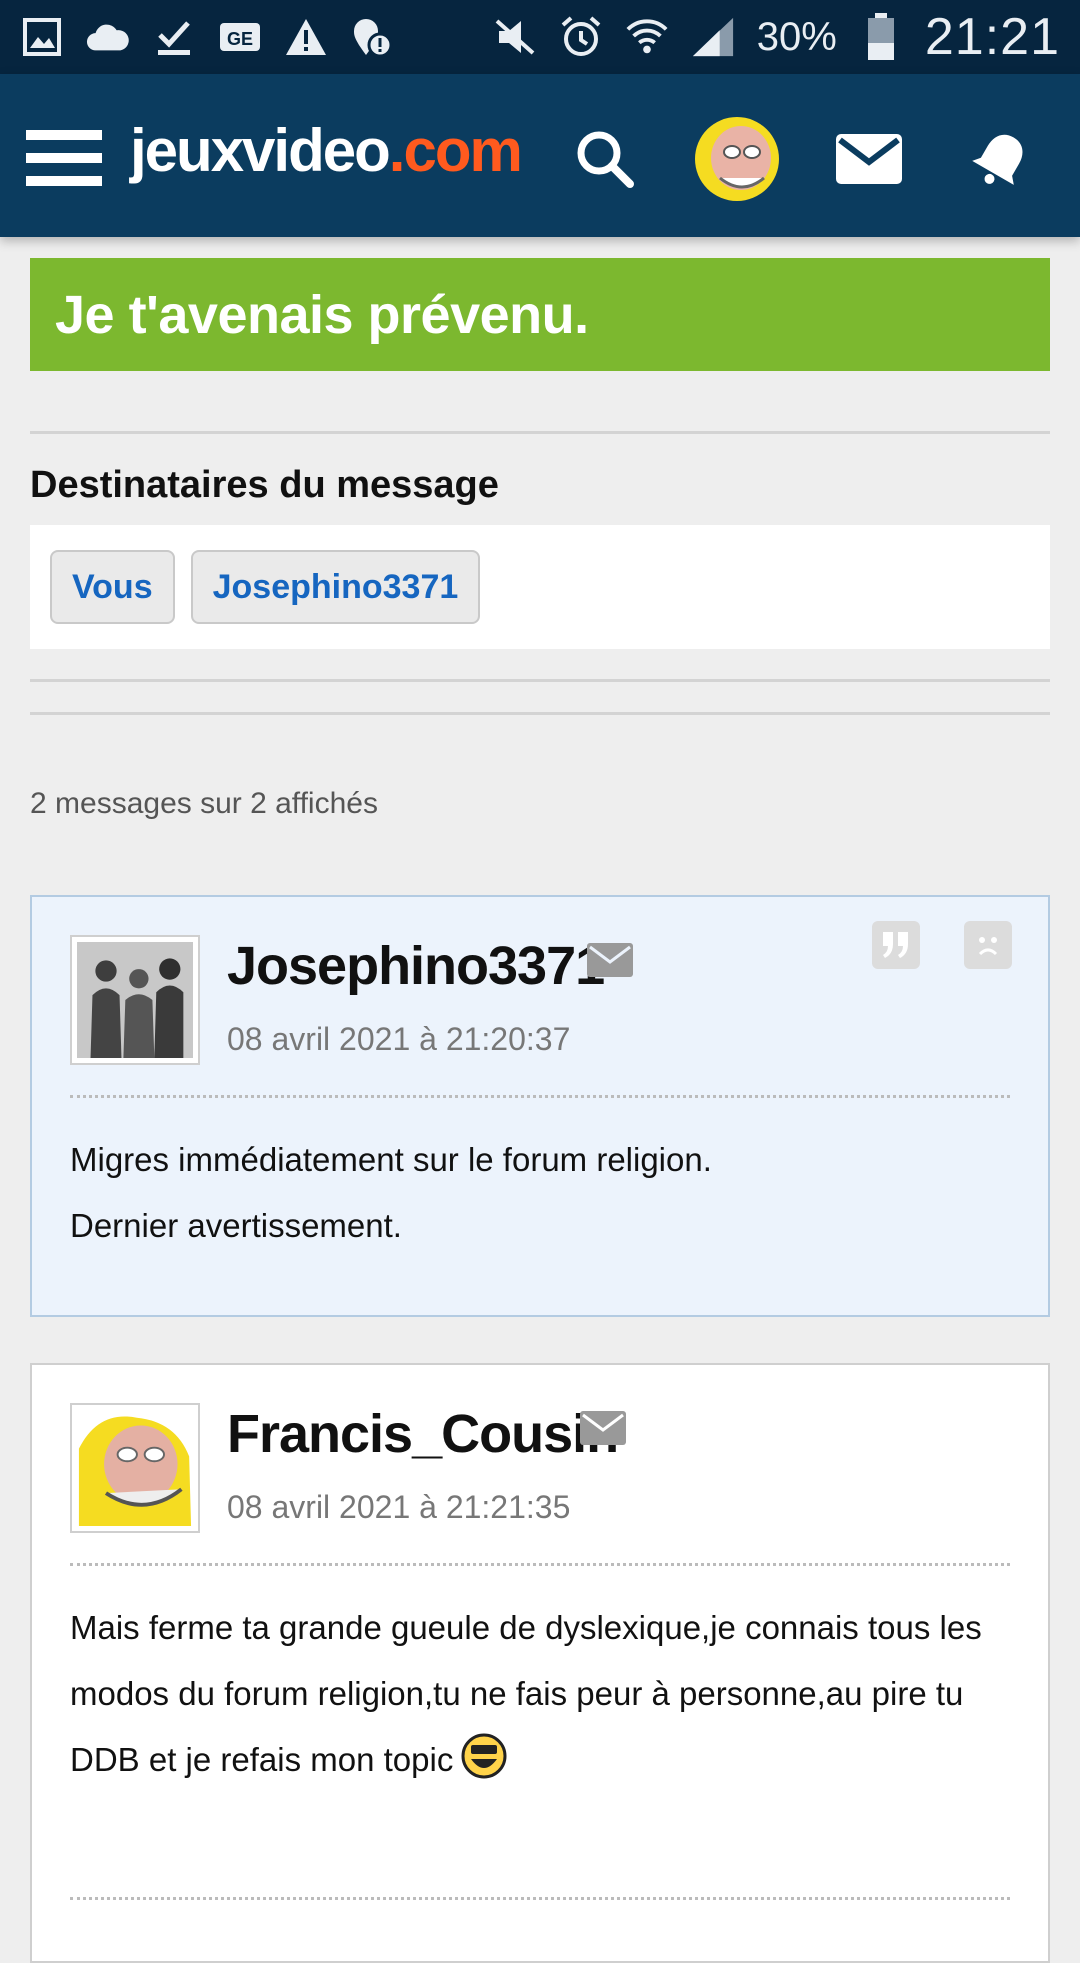 The width and height of the screenshot is (1080, 1963). What do you see at coordinates (174, 37) in the screenshot?
I see `download-check-icon` at bounding box center [174, 37].